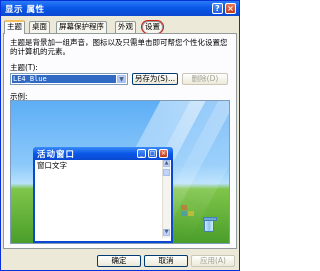 The image size is (320, 271). I want to click on maximize-icon: □, so click(152, 153).